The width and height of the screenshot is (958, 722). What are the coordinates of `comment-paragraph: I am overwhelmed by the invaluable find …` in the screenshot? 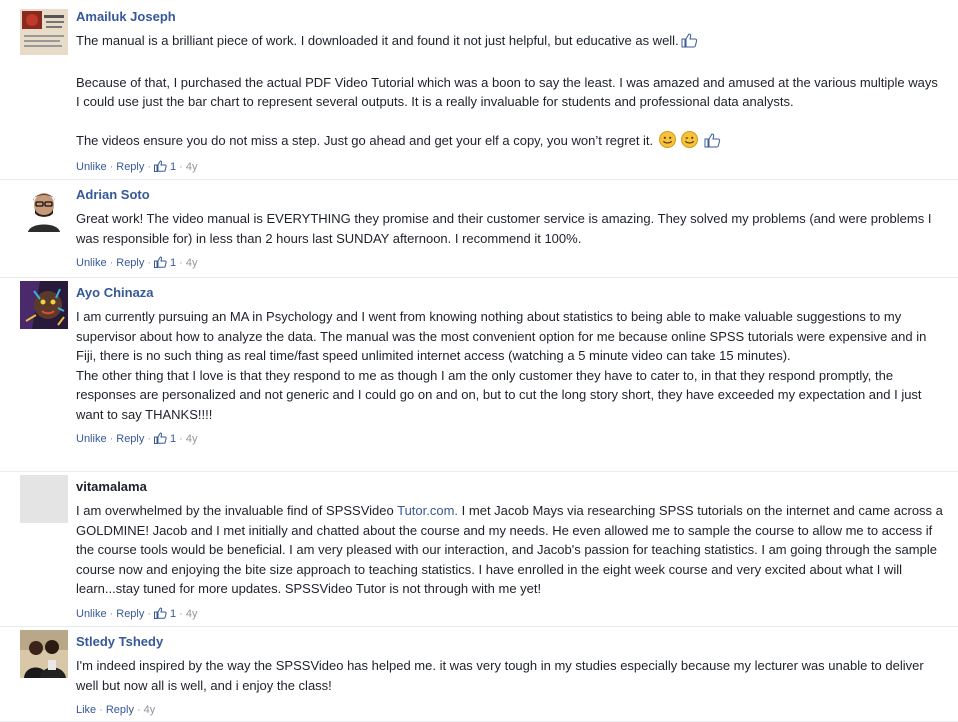 It's located at (510, 550).